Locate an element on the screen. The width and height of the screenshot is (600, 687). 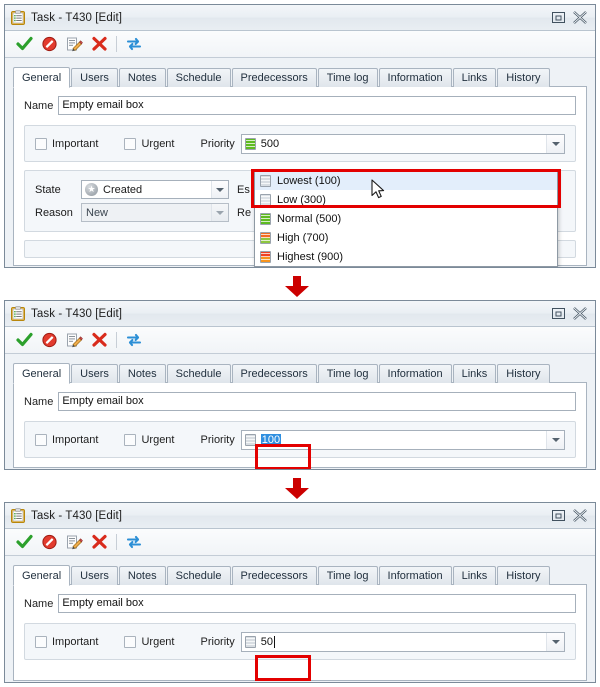
dropdown-item-low: Low (300) is located at coordinates (406, 199).